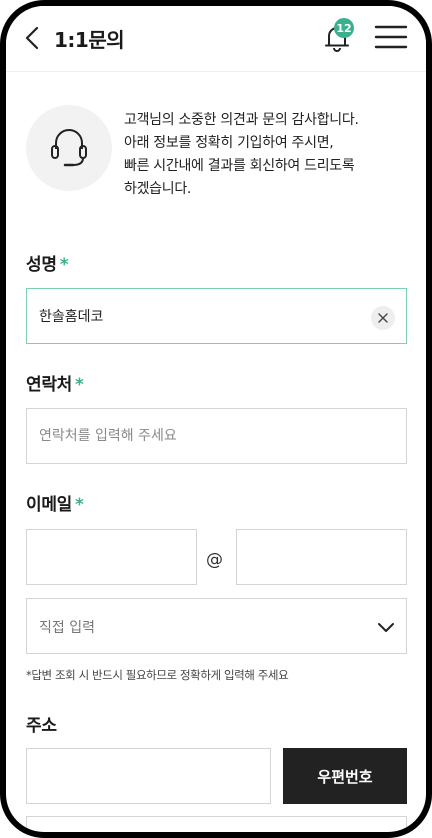 The width and height of the screenshot is (432, 838). Describe the element at coordinates (41, 265) in the screenshot. I see `name-label-text: 성명` at that location.